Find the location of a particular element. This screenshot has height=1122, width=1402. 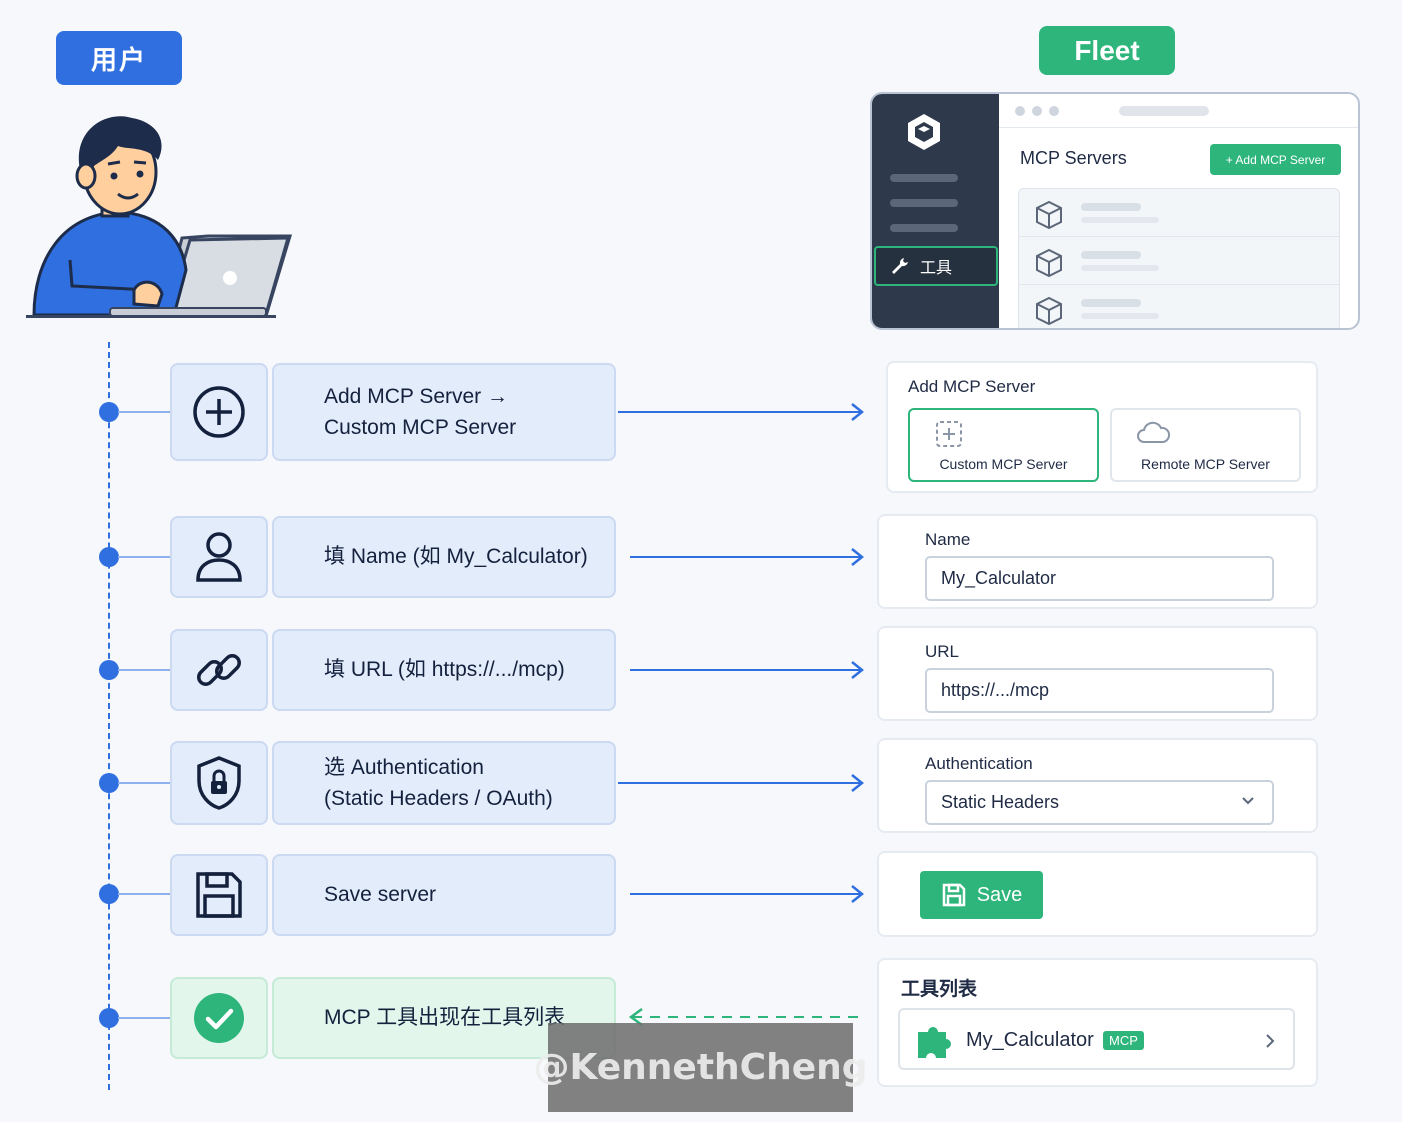

authentication-select: Static Headers is located at coordinates (1099, 802).